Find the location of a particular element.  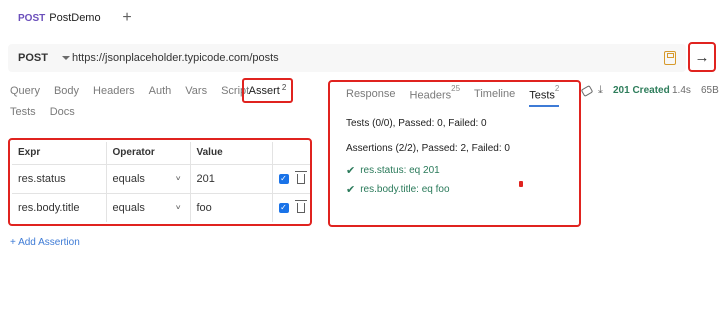

tests-summary: Tests (0/0), Passed: 0, Failed: 0 is located at coordinates (416, 123).